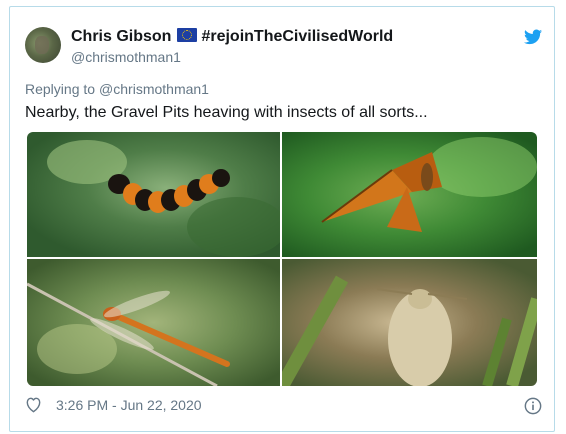 Image resolution: width=566 pixels, height=434 pixels. What do you see at coordinates (43, 45) in the screenshot?
I see `avatar` at bounding box center [43, 45].